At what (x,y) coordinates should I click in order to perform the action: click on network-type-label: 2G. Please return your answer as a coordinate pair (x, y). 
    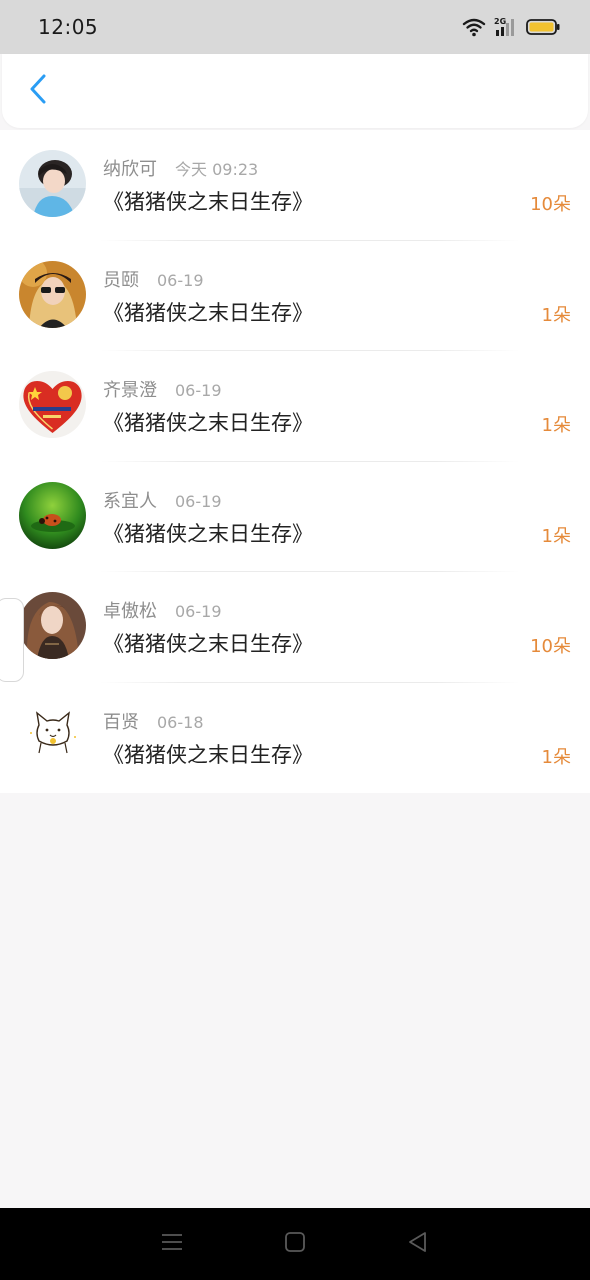
    Looking at the image, I should click on (500, 21).